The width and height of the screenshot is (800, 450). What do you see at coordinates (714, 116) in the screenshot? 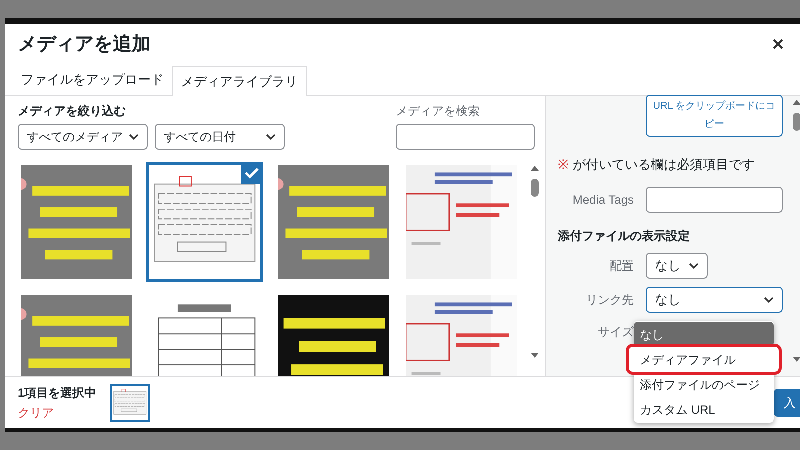
I see `copy-url-button: URL をクリップボードにコピー` at bounding box center [714, 116].